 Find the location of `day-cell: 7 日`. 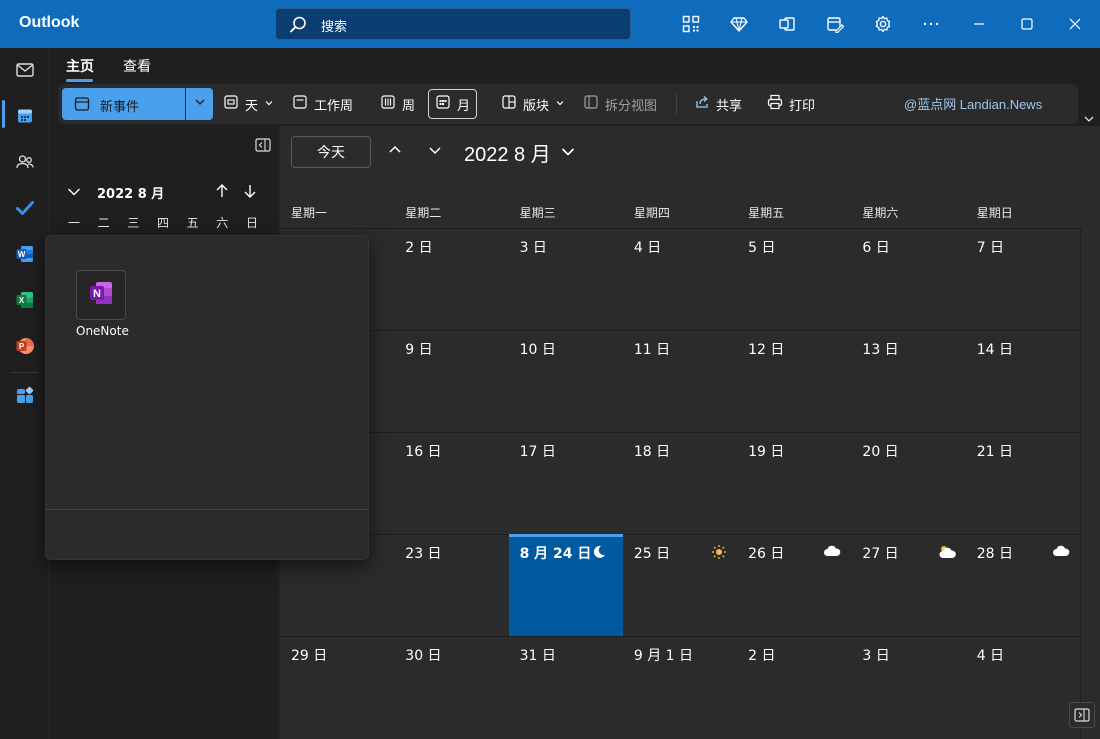

day-cell: 7 日 is located at coordinates (1022, 279).